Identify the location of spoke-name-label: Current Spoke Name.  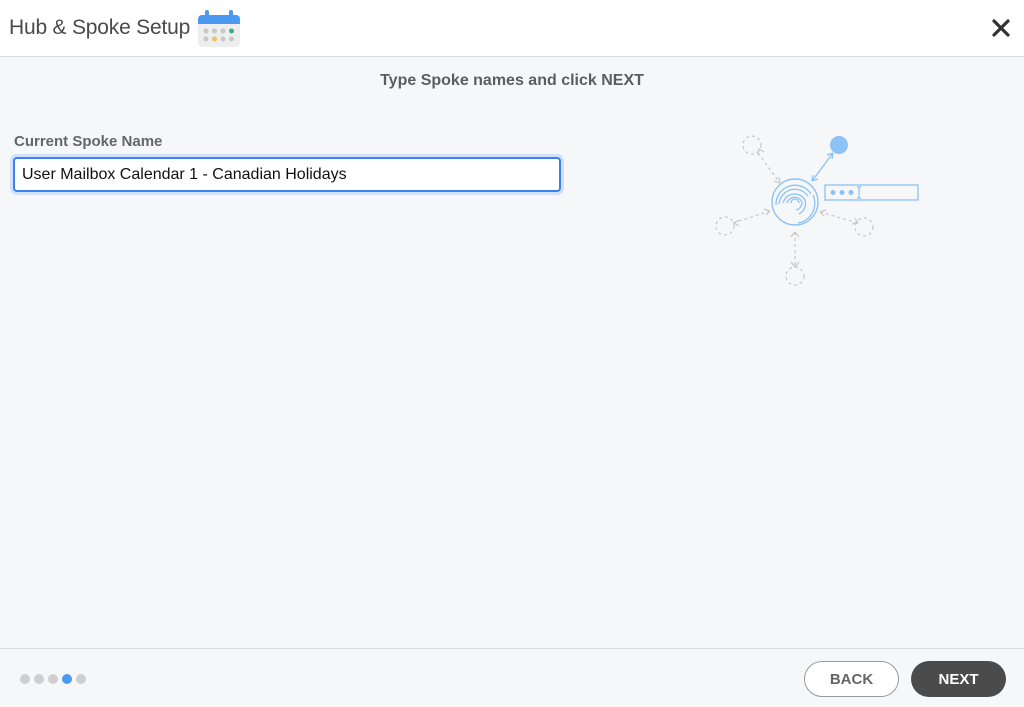
(88, 141).